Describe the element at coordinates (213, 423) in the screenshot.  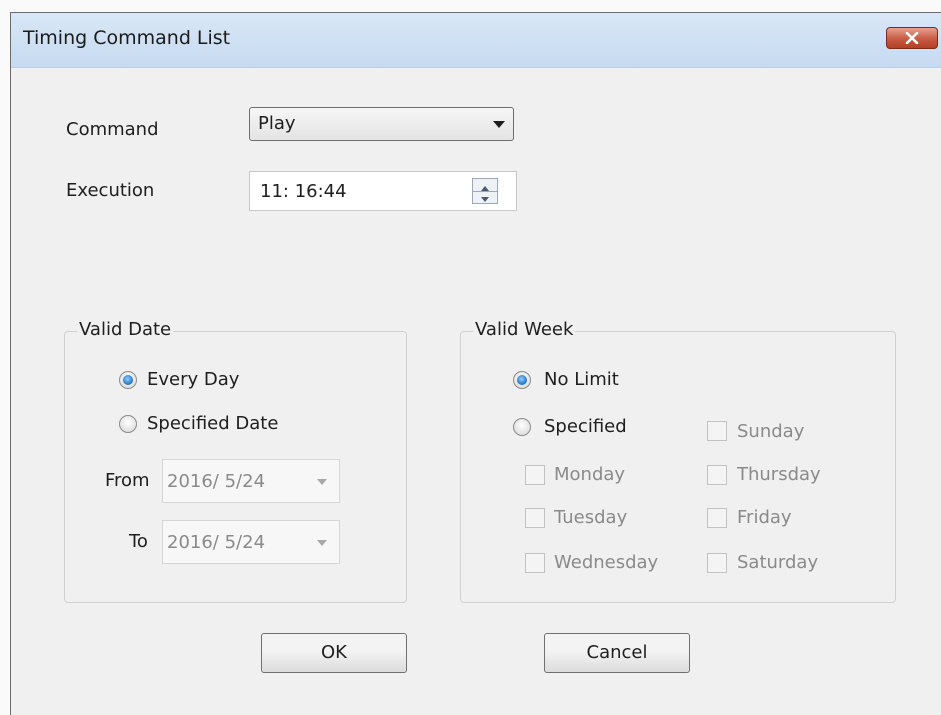
I see `specified-date-label: Specified Date` at that location.